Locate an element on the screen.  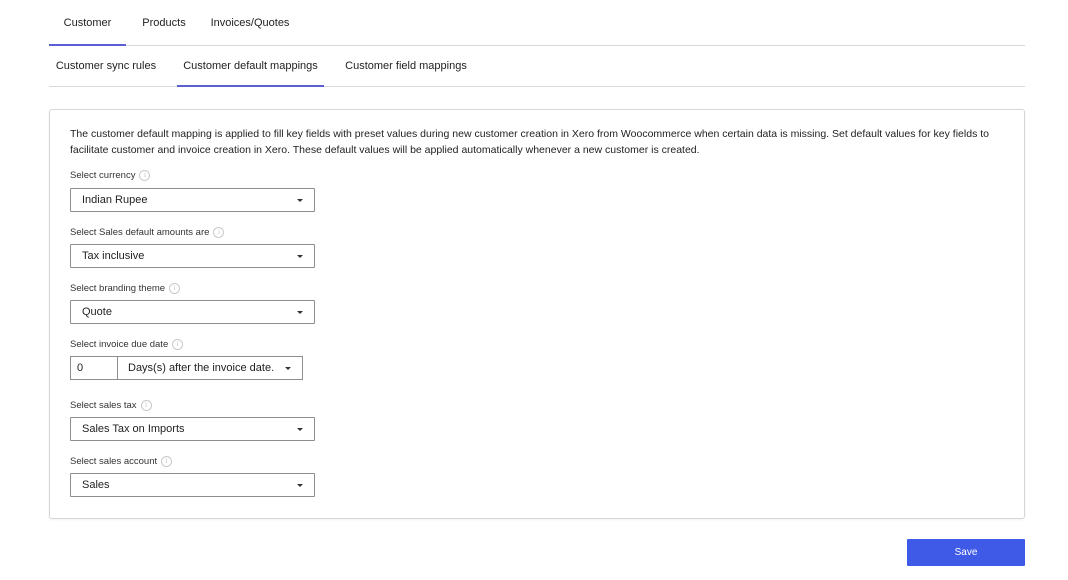
tab-products-label: Products is located at coordinates (164, 22).